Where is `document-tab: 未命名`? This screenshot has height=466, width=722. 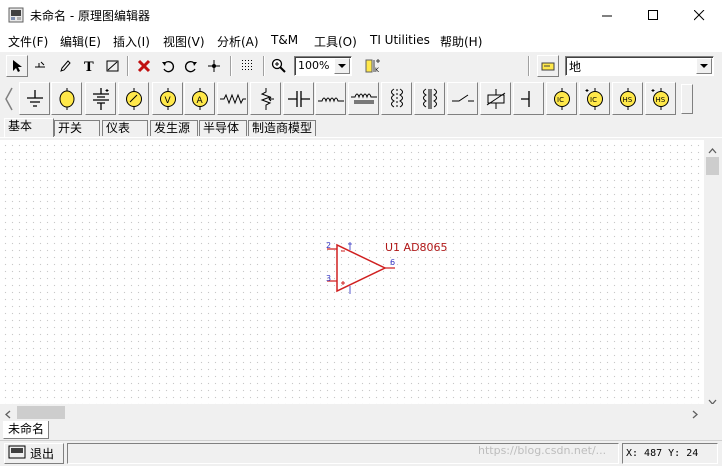 document-tab: 未命名 is located at coordinates (26, 430).